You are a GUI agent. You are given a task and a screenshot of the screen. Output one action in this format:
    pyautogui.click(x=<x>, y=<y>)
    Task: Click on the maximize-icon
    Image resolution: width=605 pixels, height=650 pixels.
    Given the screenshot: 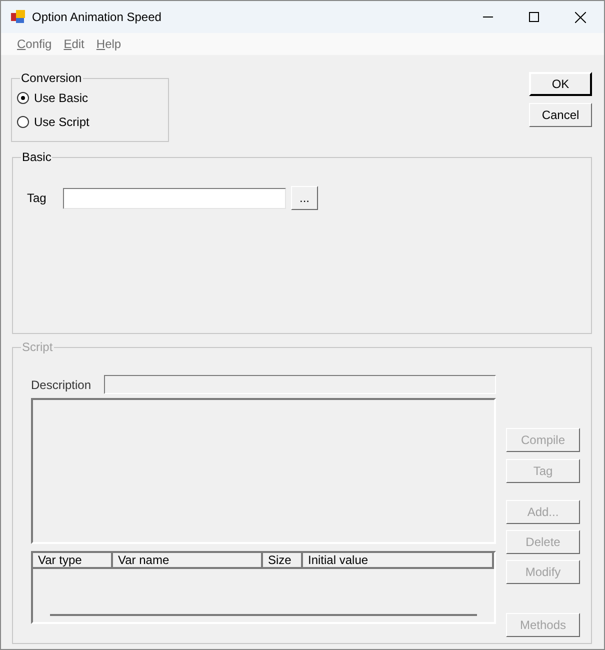 What is the action you would take?
    pyautogui.click(x=534, y=17)
    